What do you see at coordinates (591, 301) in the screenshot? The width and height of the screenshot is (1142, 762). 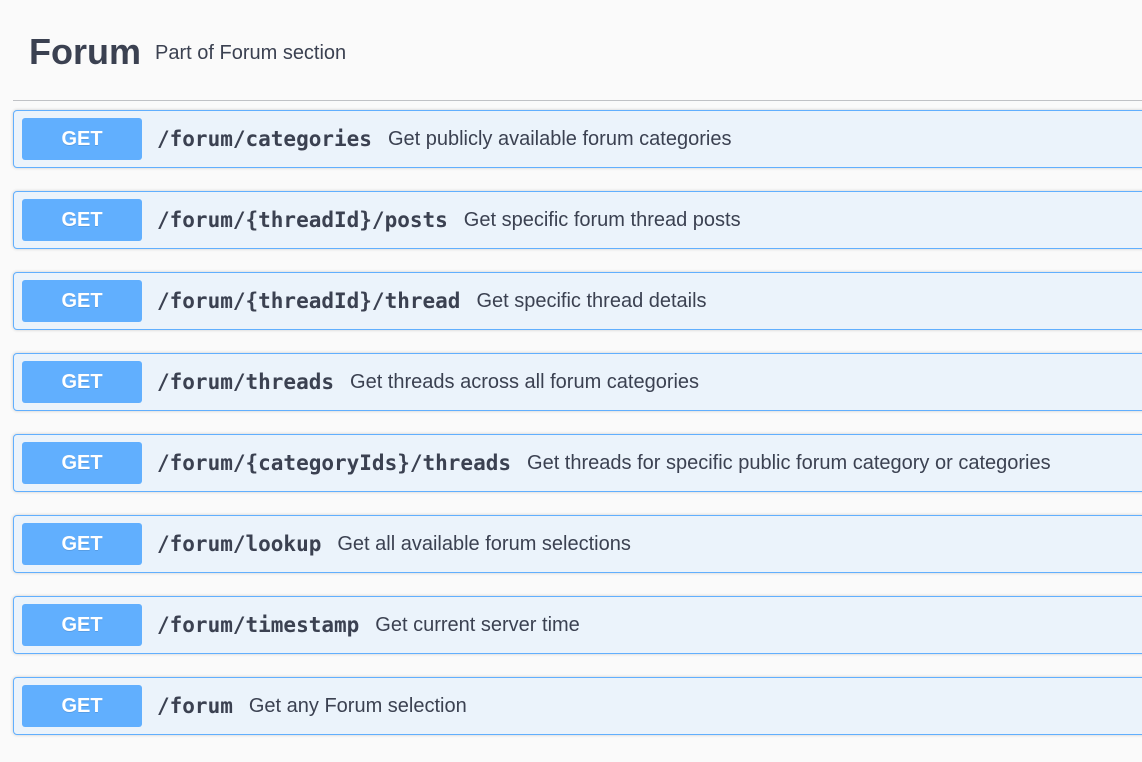 I see `operation-summary: Get specific thread details` at bounding box center [591, 301].